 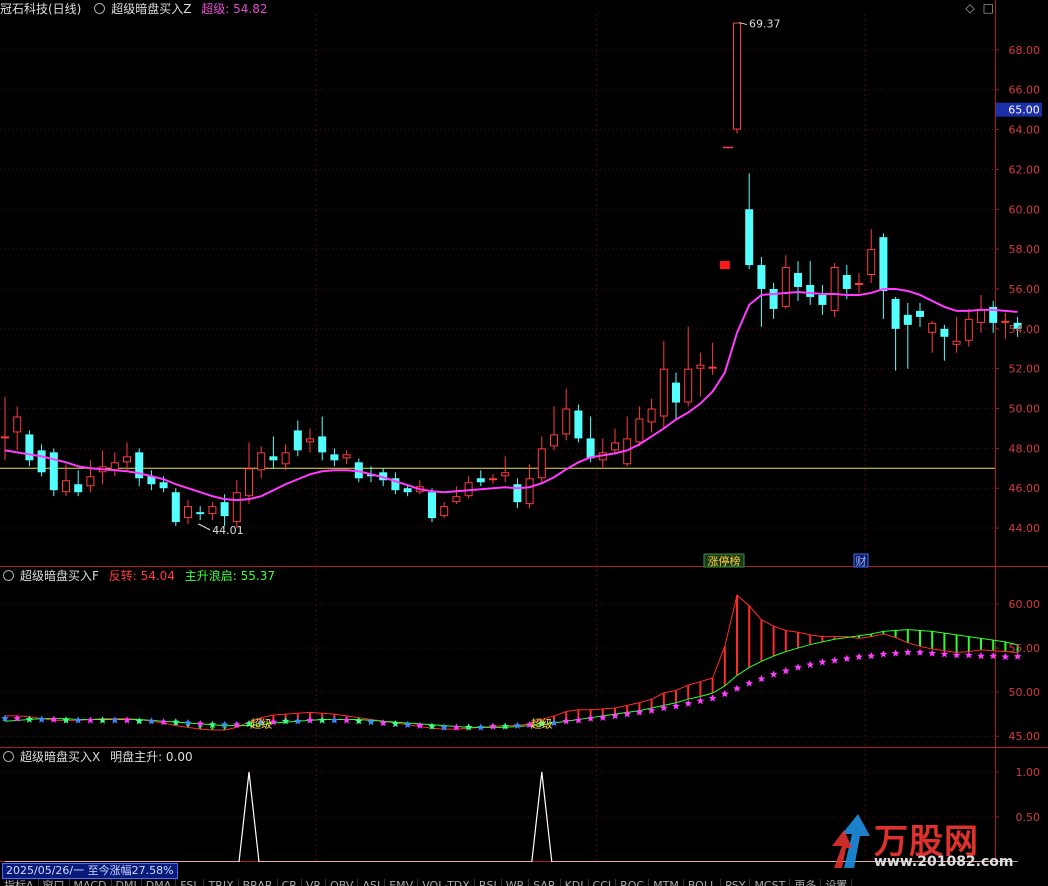 I want to click on watermark-logo: 万股网 www.201082.com, so click(x=935, y=843).